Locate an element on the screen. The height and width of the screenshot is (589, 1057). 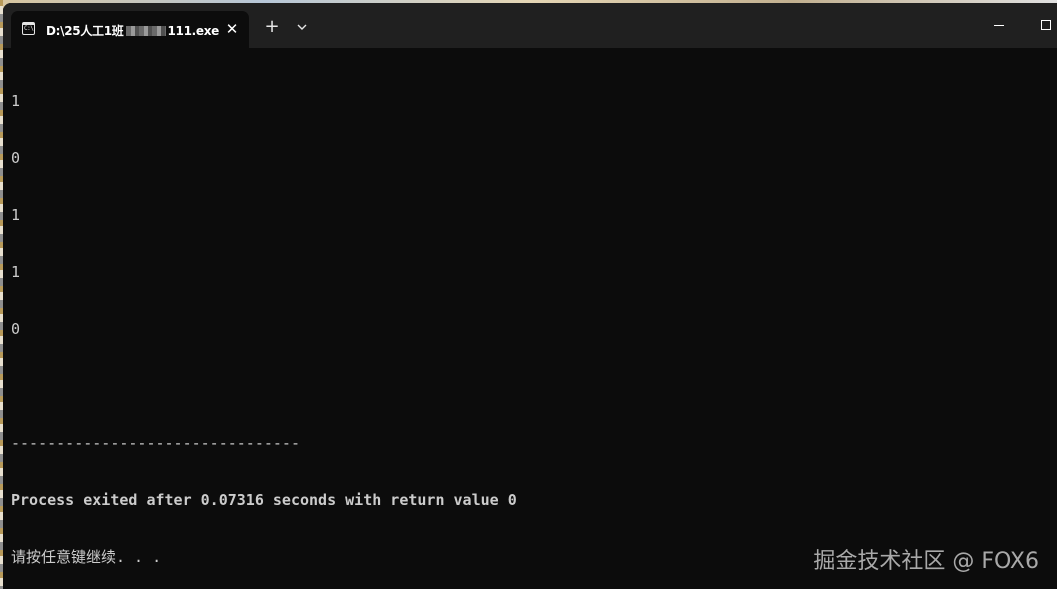
minimize-icon is located at coordinates (999, 25).